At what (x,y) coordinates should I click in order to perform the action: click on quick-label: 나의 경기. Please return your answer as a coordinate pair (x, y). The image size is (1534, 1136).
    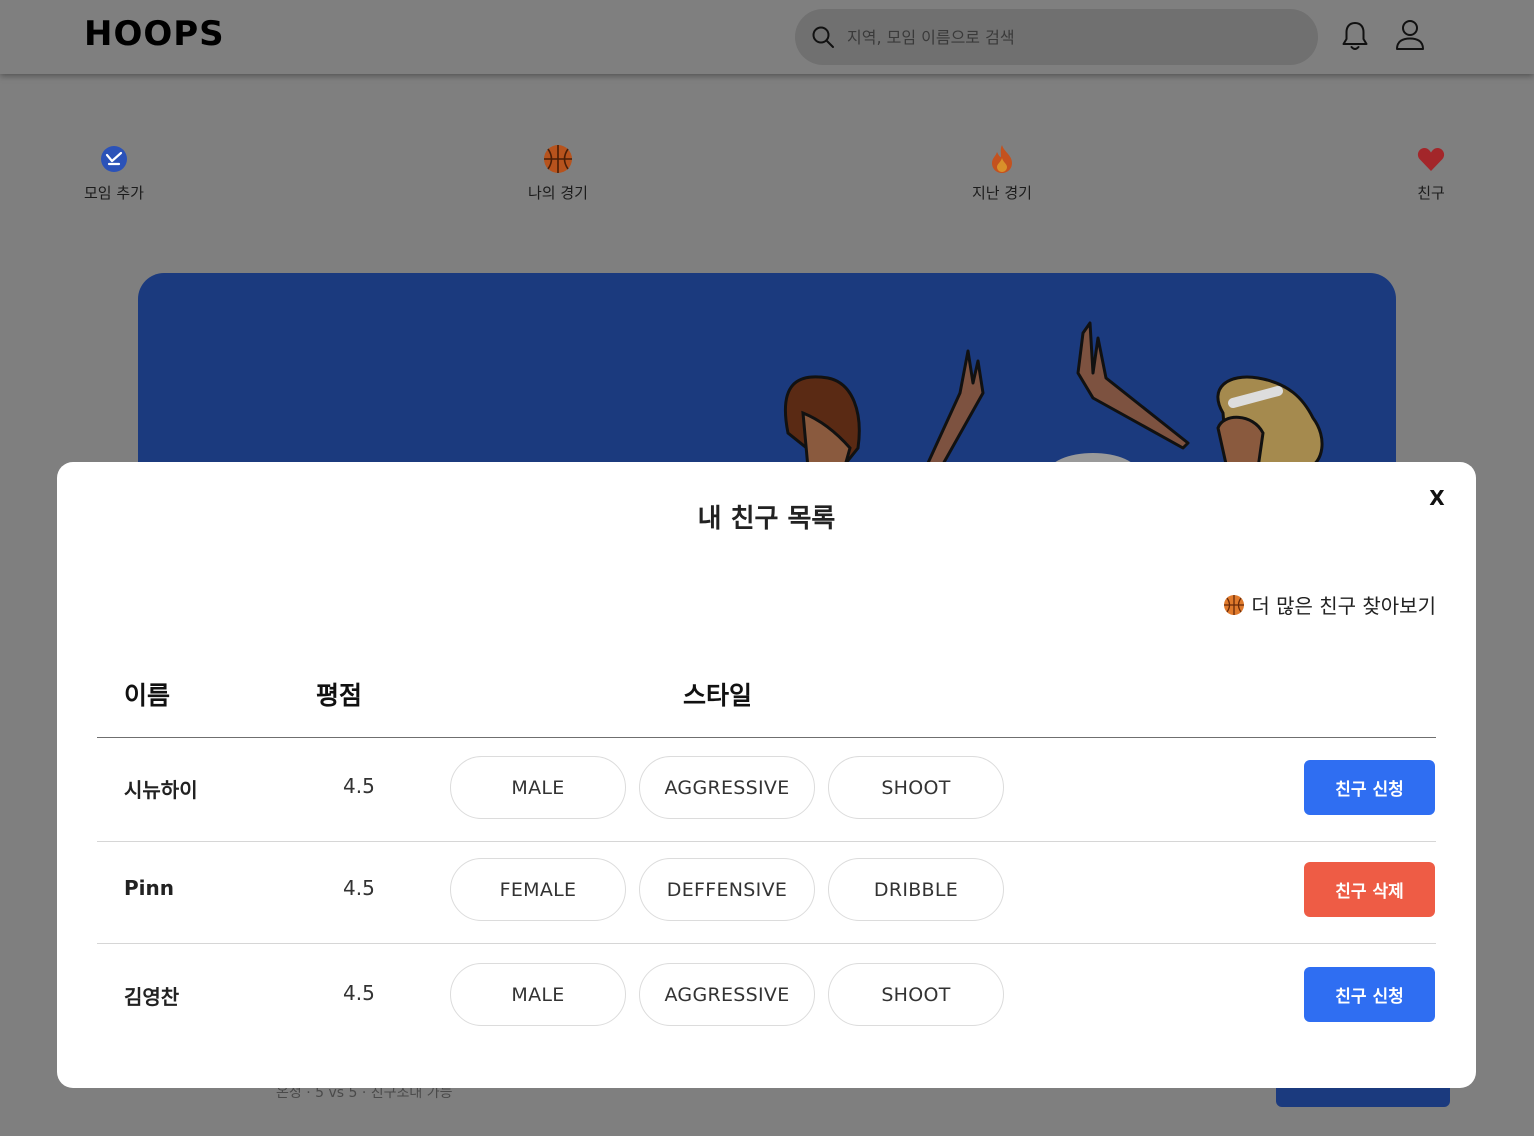
    Looking at the image, I should click on (558, 193).